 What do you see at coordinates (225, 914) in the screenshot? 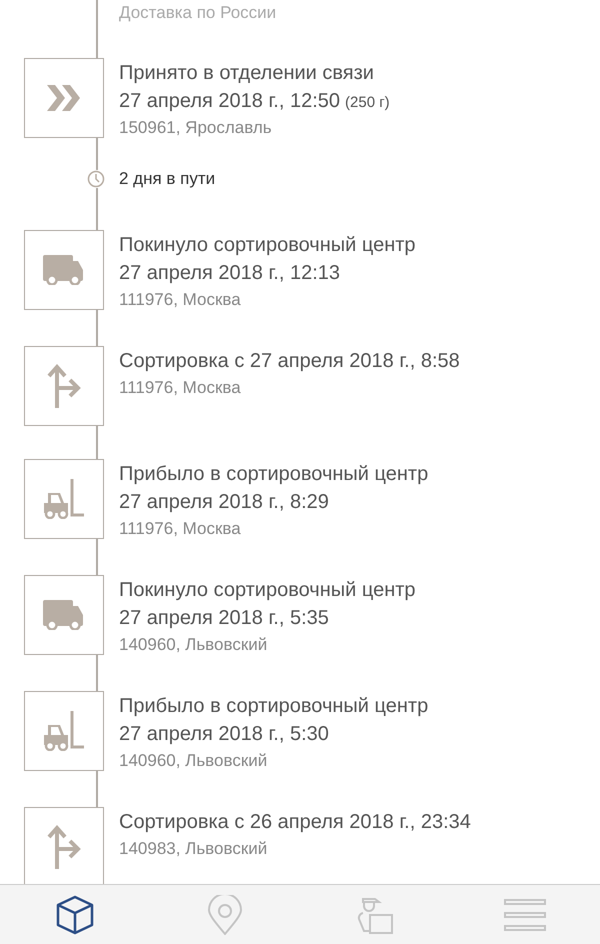
I see `map-pin-icon` at bounding box center [225, 914].